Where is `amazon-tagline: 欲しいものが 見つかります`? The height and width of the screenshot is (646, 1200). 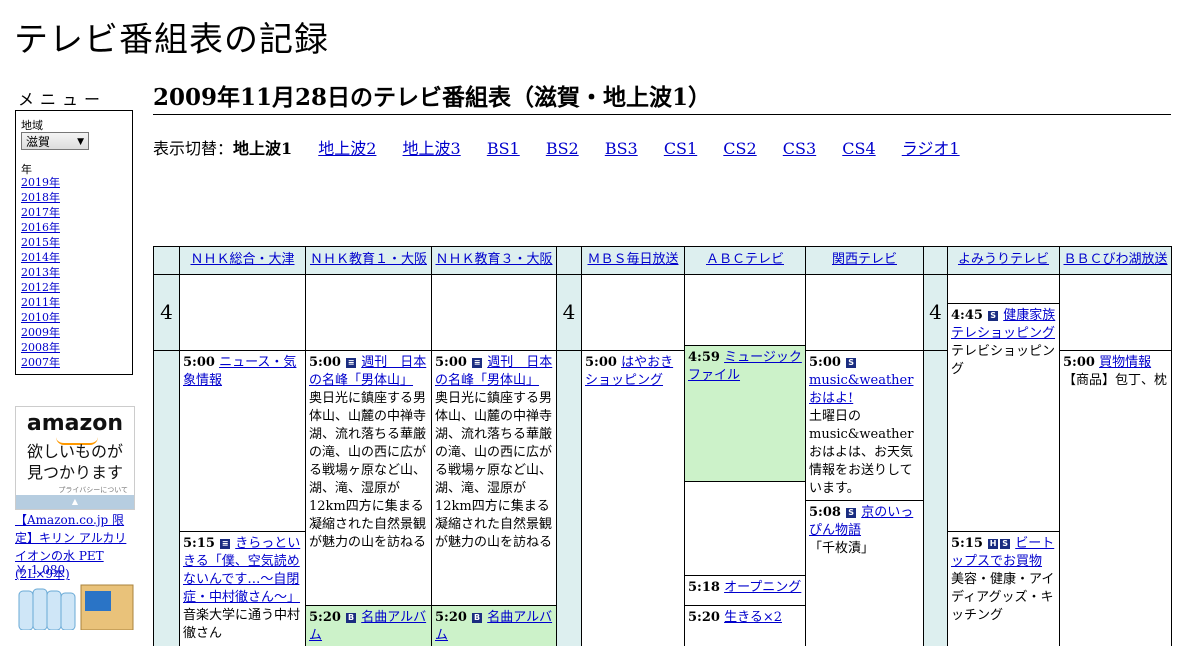
amazon-tagline: 欲しいものが 見つかります is located at coordinates (75, 462).